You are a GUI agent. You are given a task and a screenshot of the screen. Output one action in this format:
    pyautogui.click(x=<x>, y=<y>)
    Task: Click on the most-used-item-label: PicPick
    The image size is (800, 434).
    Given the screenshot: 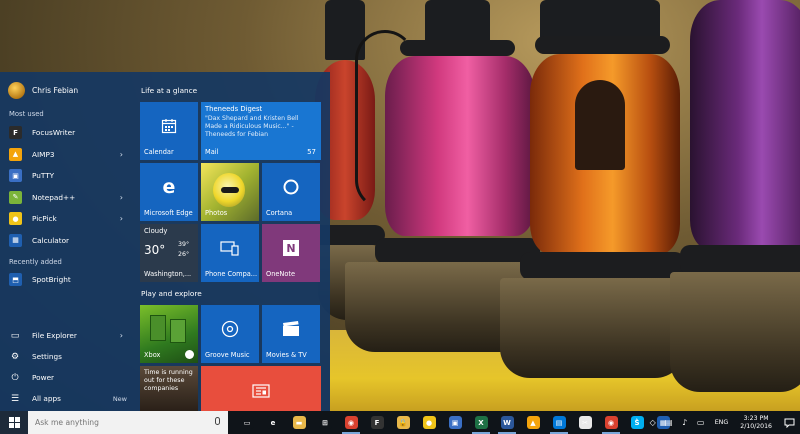 What is the action you would take?
    pyautogui.click(x=44, y=218)
    